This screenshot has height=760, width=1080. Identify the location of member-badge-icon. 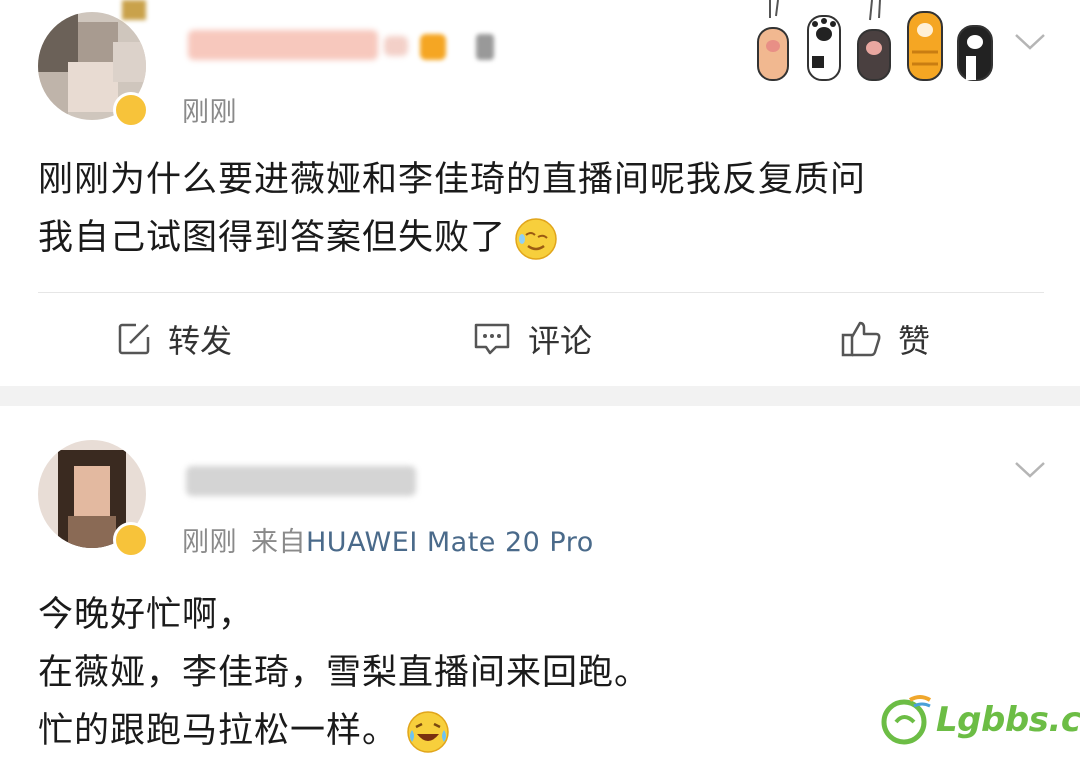
(485, 47).